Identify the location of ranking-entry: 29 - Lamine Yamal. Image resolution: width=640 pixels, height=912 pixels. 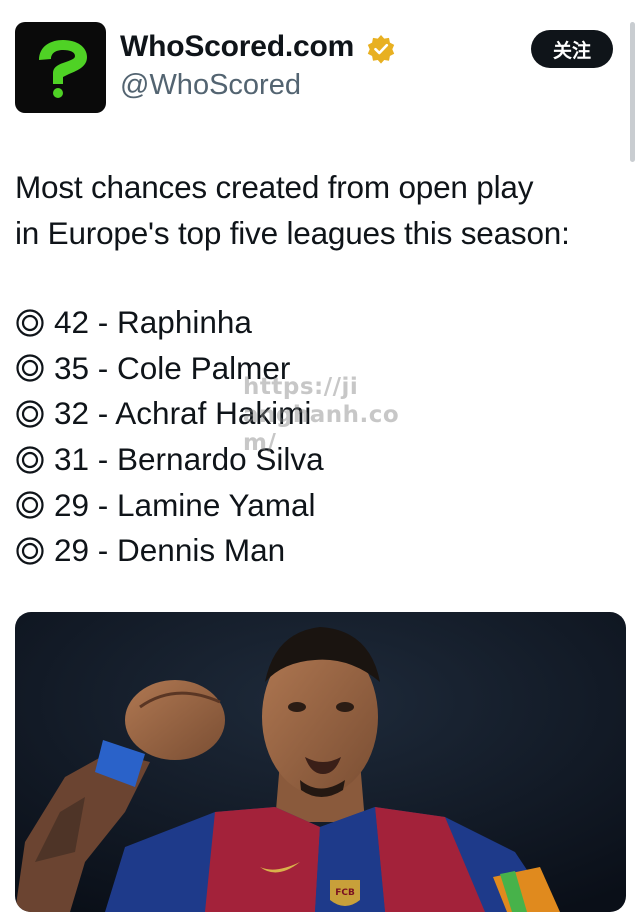
(185, 504).